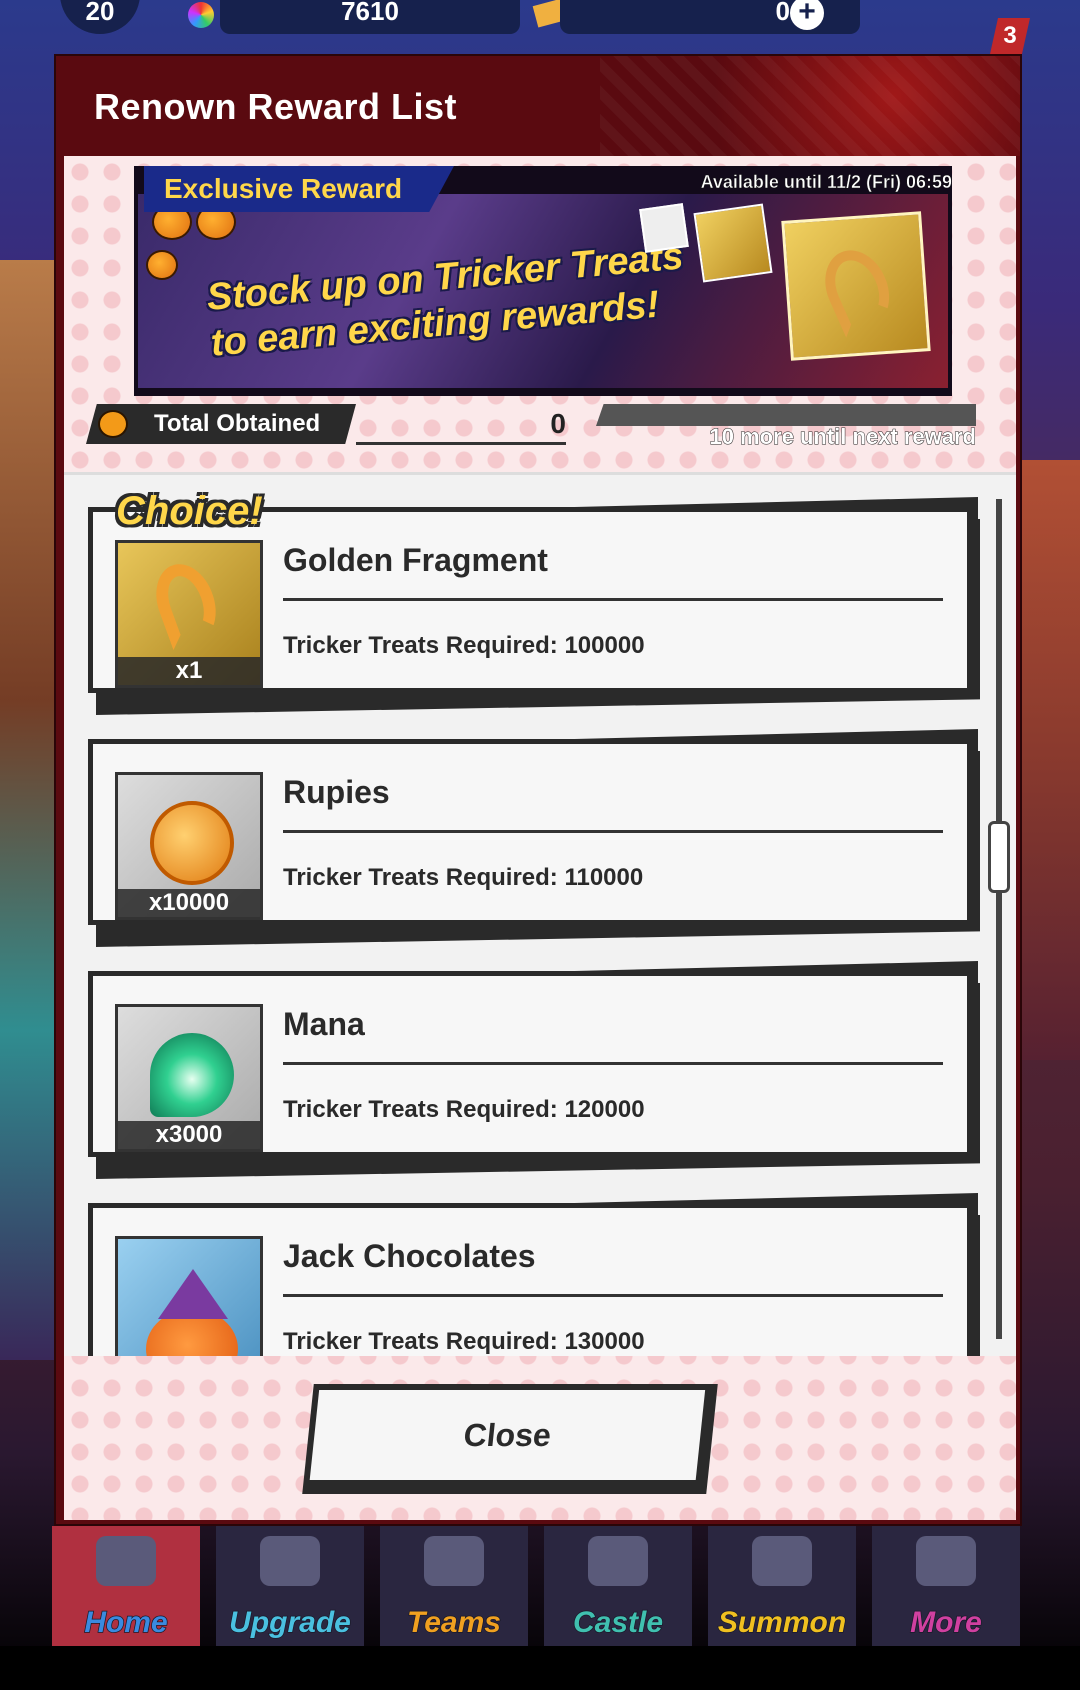  What do you see at coordinates (464, 1341) in the screenshot?
I see `reward-requirement: Tricker Treats Required: 130000` at bounding box center [464, 1341].